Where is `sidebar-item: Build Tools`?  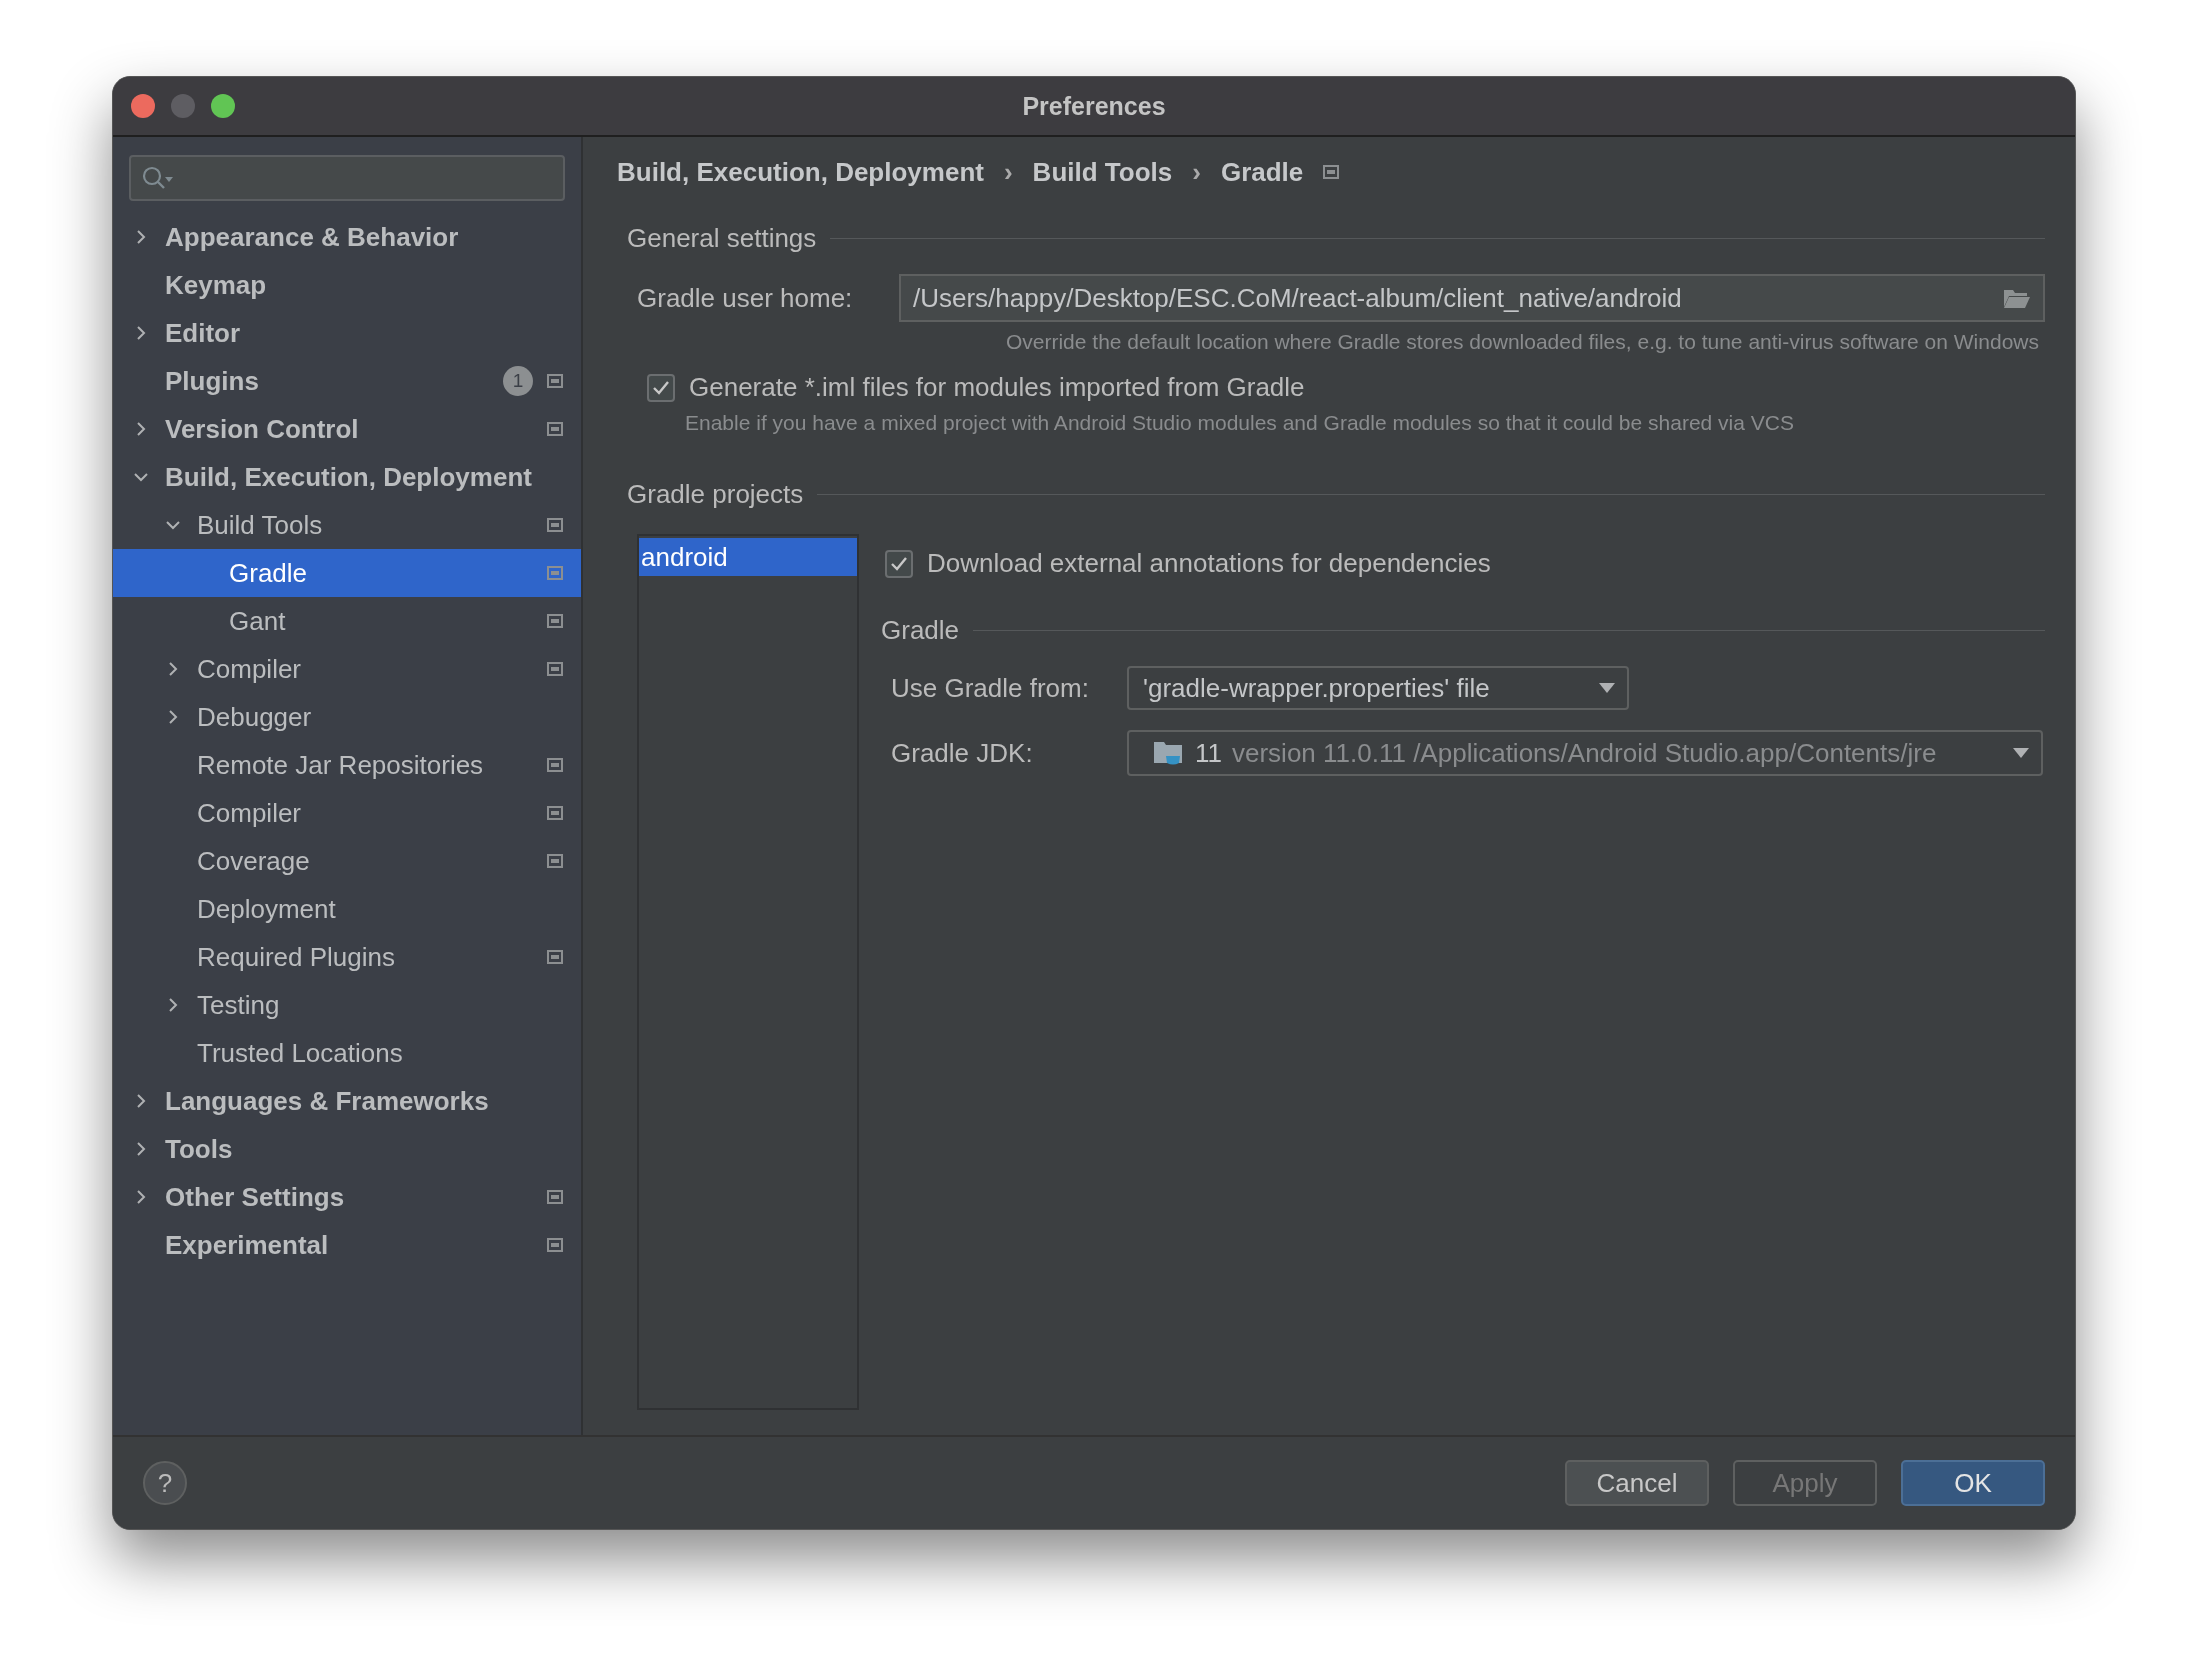 sidebar-item: Build Tools is located at coordinates (347, 525).